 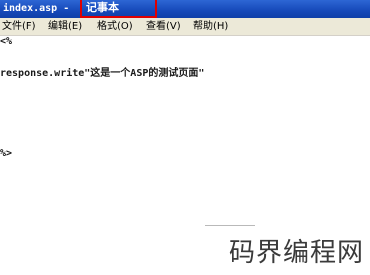 I want to click on watermark-decoration, so click(x=230, y=225).